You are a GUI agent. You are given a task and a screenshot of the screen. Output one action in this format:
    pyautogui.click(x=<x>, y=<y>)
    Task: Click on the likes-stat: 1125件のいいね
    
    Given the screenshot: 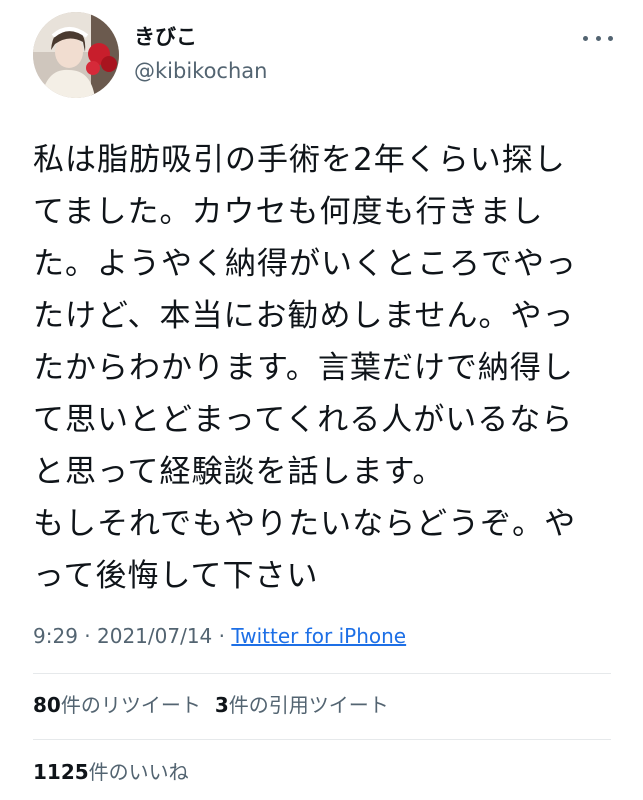 What is the action you would take?
    pyautogui.click(x=111, y=772)
    